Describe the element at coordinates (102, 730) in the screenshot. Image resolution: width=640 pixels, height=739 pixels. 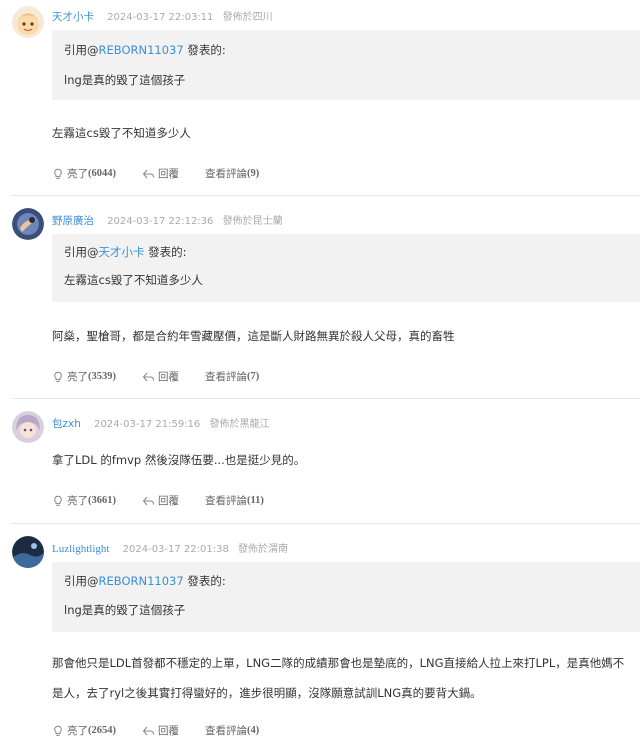
I see `like-count: (2654)` at that location.